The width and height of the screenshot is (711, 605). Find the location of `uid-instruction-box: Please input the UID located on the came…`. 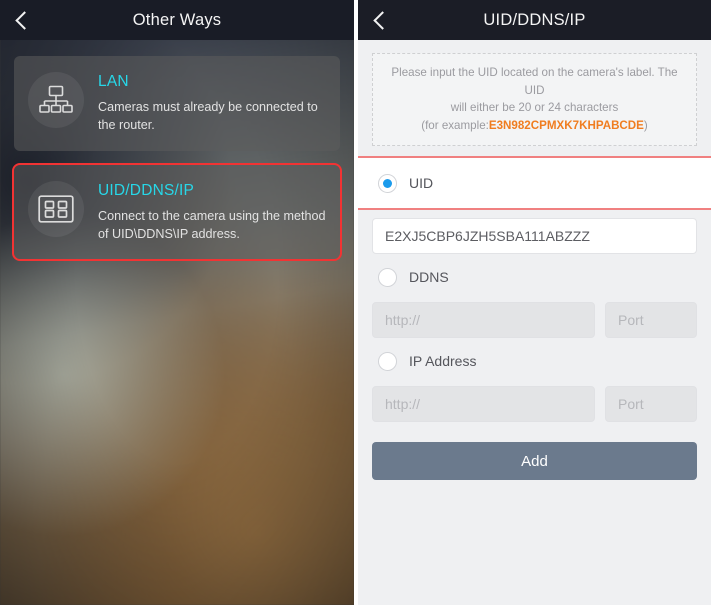

uid-instruction-box: Please input the UID located on the came… is located at coordinates (534, 100).